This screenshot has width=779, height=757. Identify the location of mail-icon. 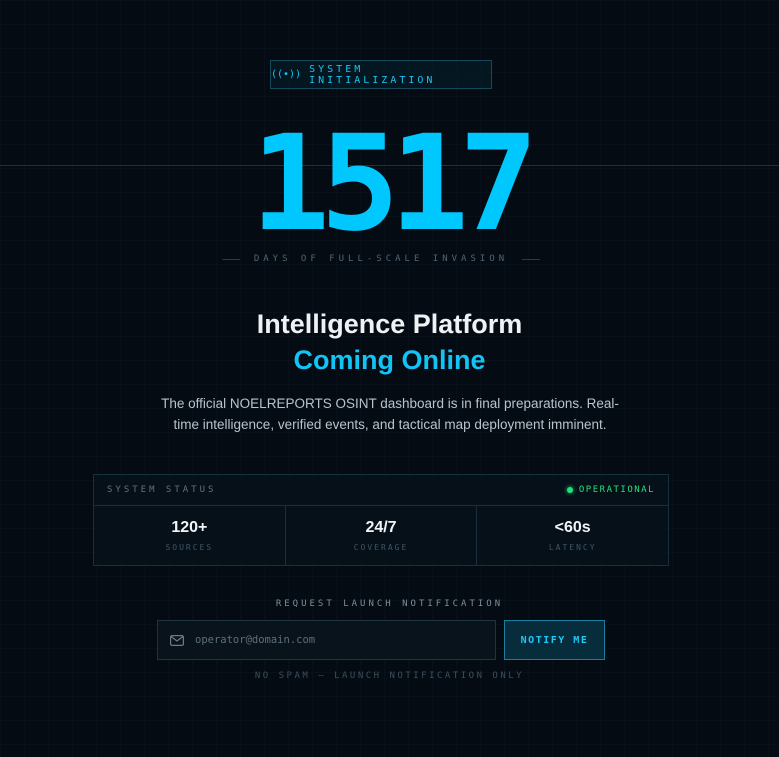
(177, 640).